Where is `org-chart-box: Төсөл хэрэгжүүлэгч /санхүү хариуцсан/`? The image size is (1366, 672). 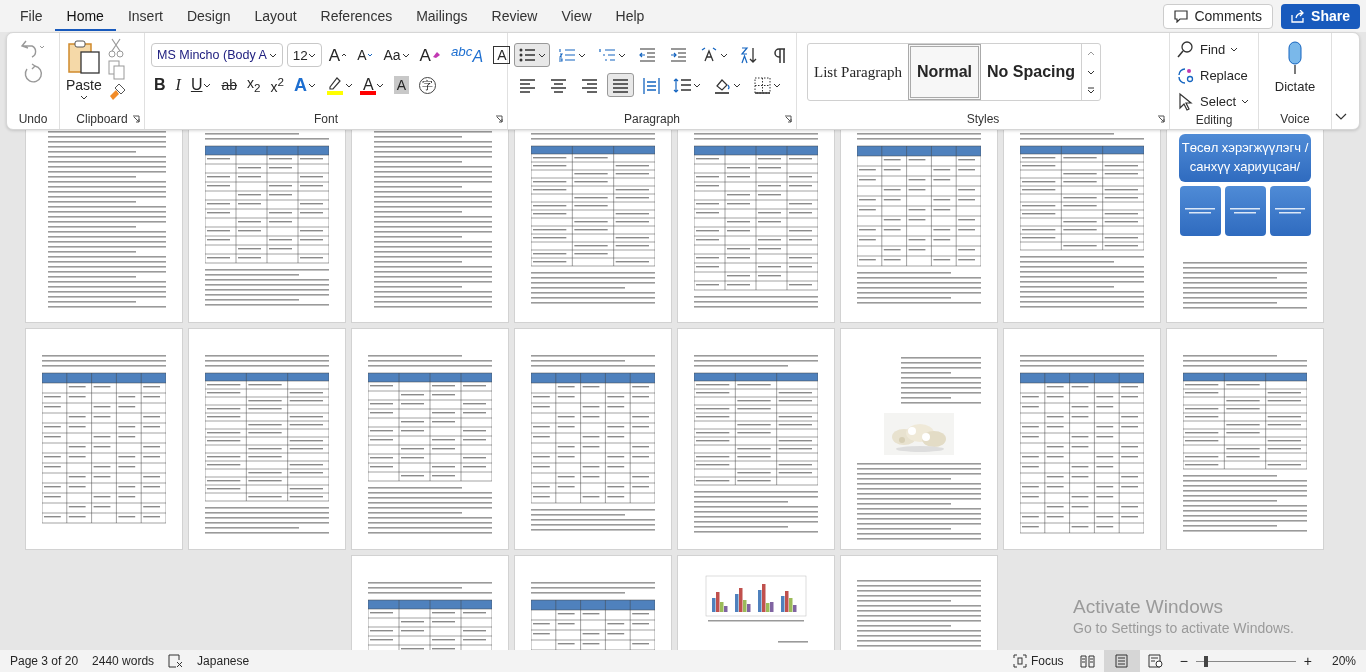
org-chart-box: Төсөл хэрэгжүүлэгч /санхүү хариуцсан/ is located at coordinates (1245, 158).